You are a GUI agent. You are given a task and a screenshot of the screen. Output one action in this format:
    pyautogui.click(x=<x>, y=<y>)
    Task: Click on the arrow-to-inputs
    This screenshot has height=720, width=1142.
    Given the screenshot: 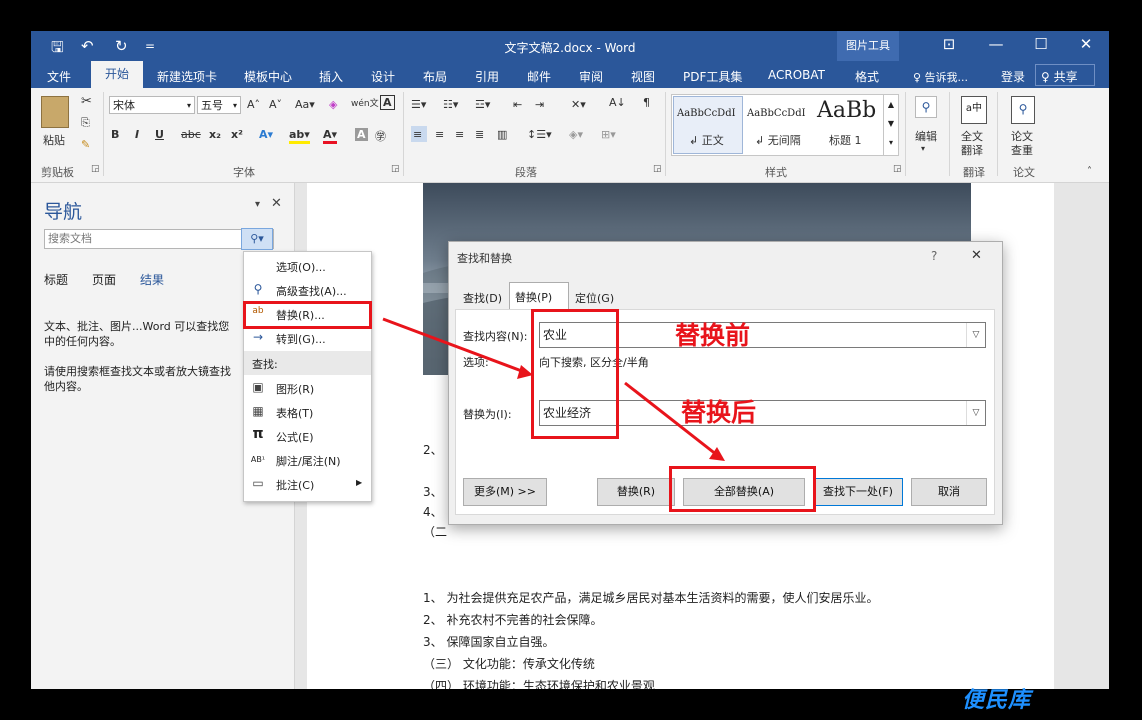 What is the action you would take?
    pyautogui.click(x=455, y=346)
    